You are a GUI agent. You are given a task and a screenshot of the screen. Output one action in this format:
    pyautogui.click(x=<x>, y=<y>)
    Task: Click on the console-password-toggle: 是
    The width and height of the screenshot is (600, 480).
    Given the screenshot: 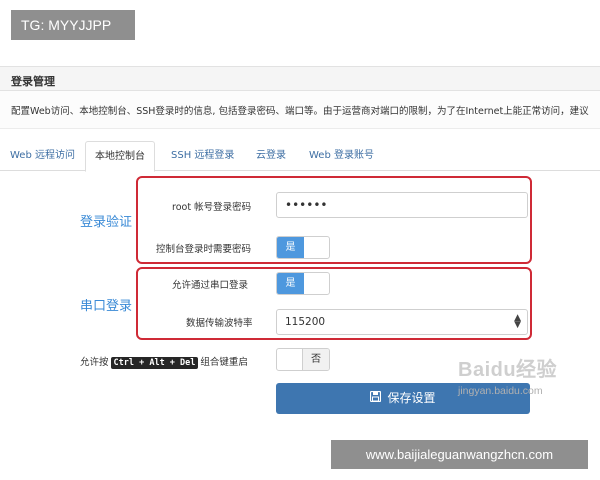 What is the action you would take?
    pyautogui.click(x=303, y=247)
    